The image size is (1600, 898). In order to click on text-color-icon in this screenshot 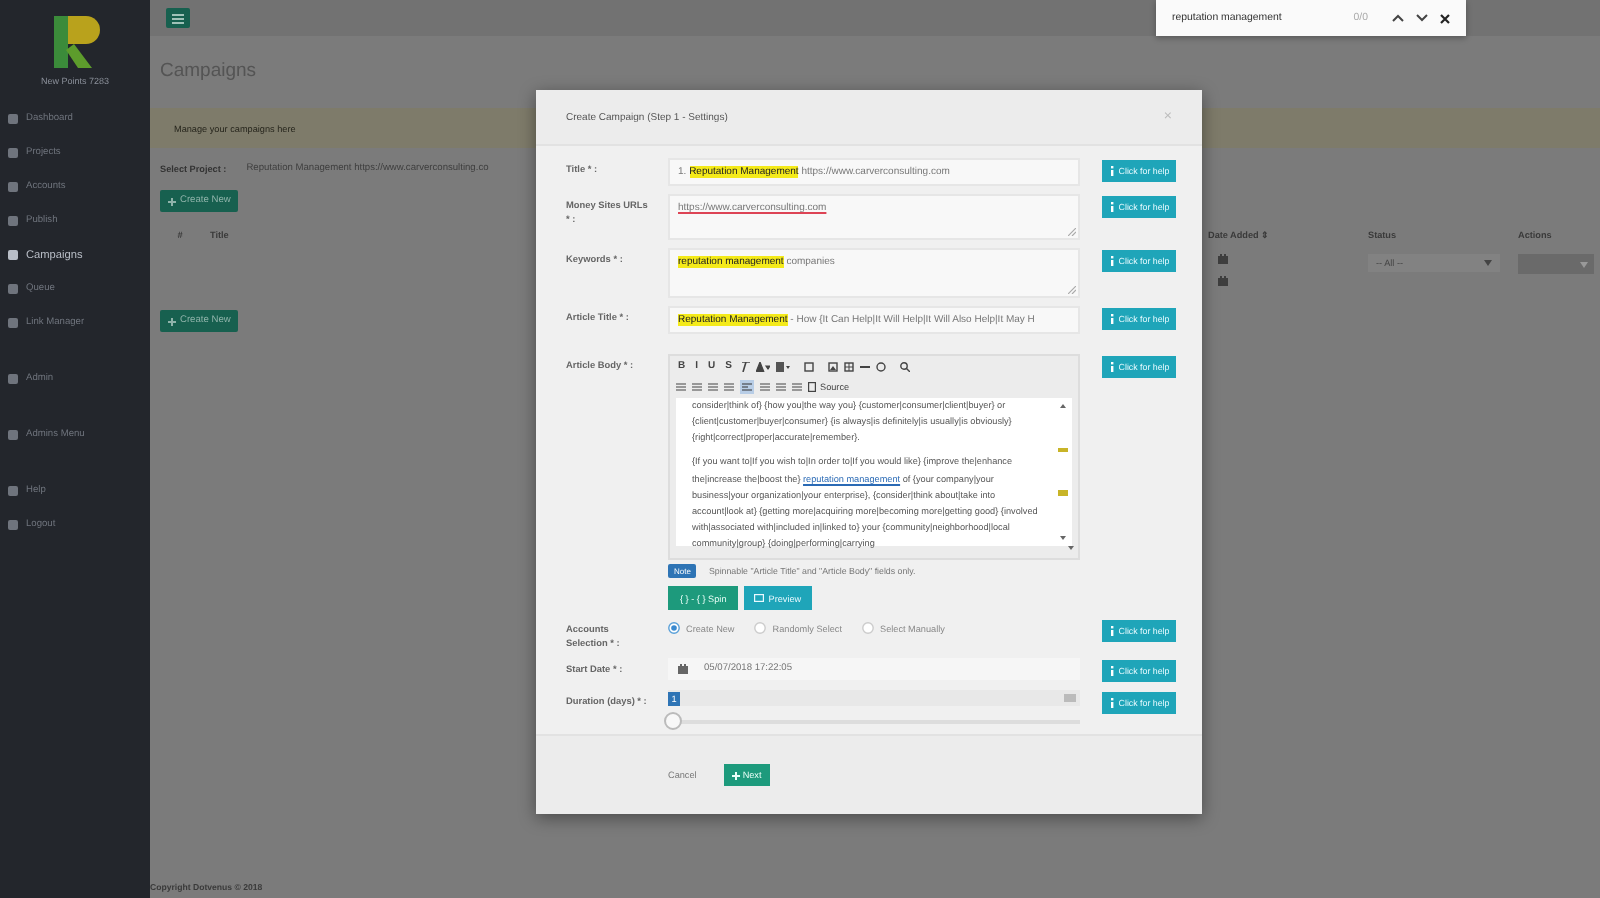, I will do `click(762, 366)`.